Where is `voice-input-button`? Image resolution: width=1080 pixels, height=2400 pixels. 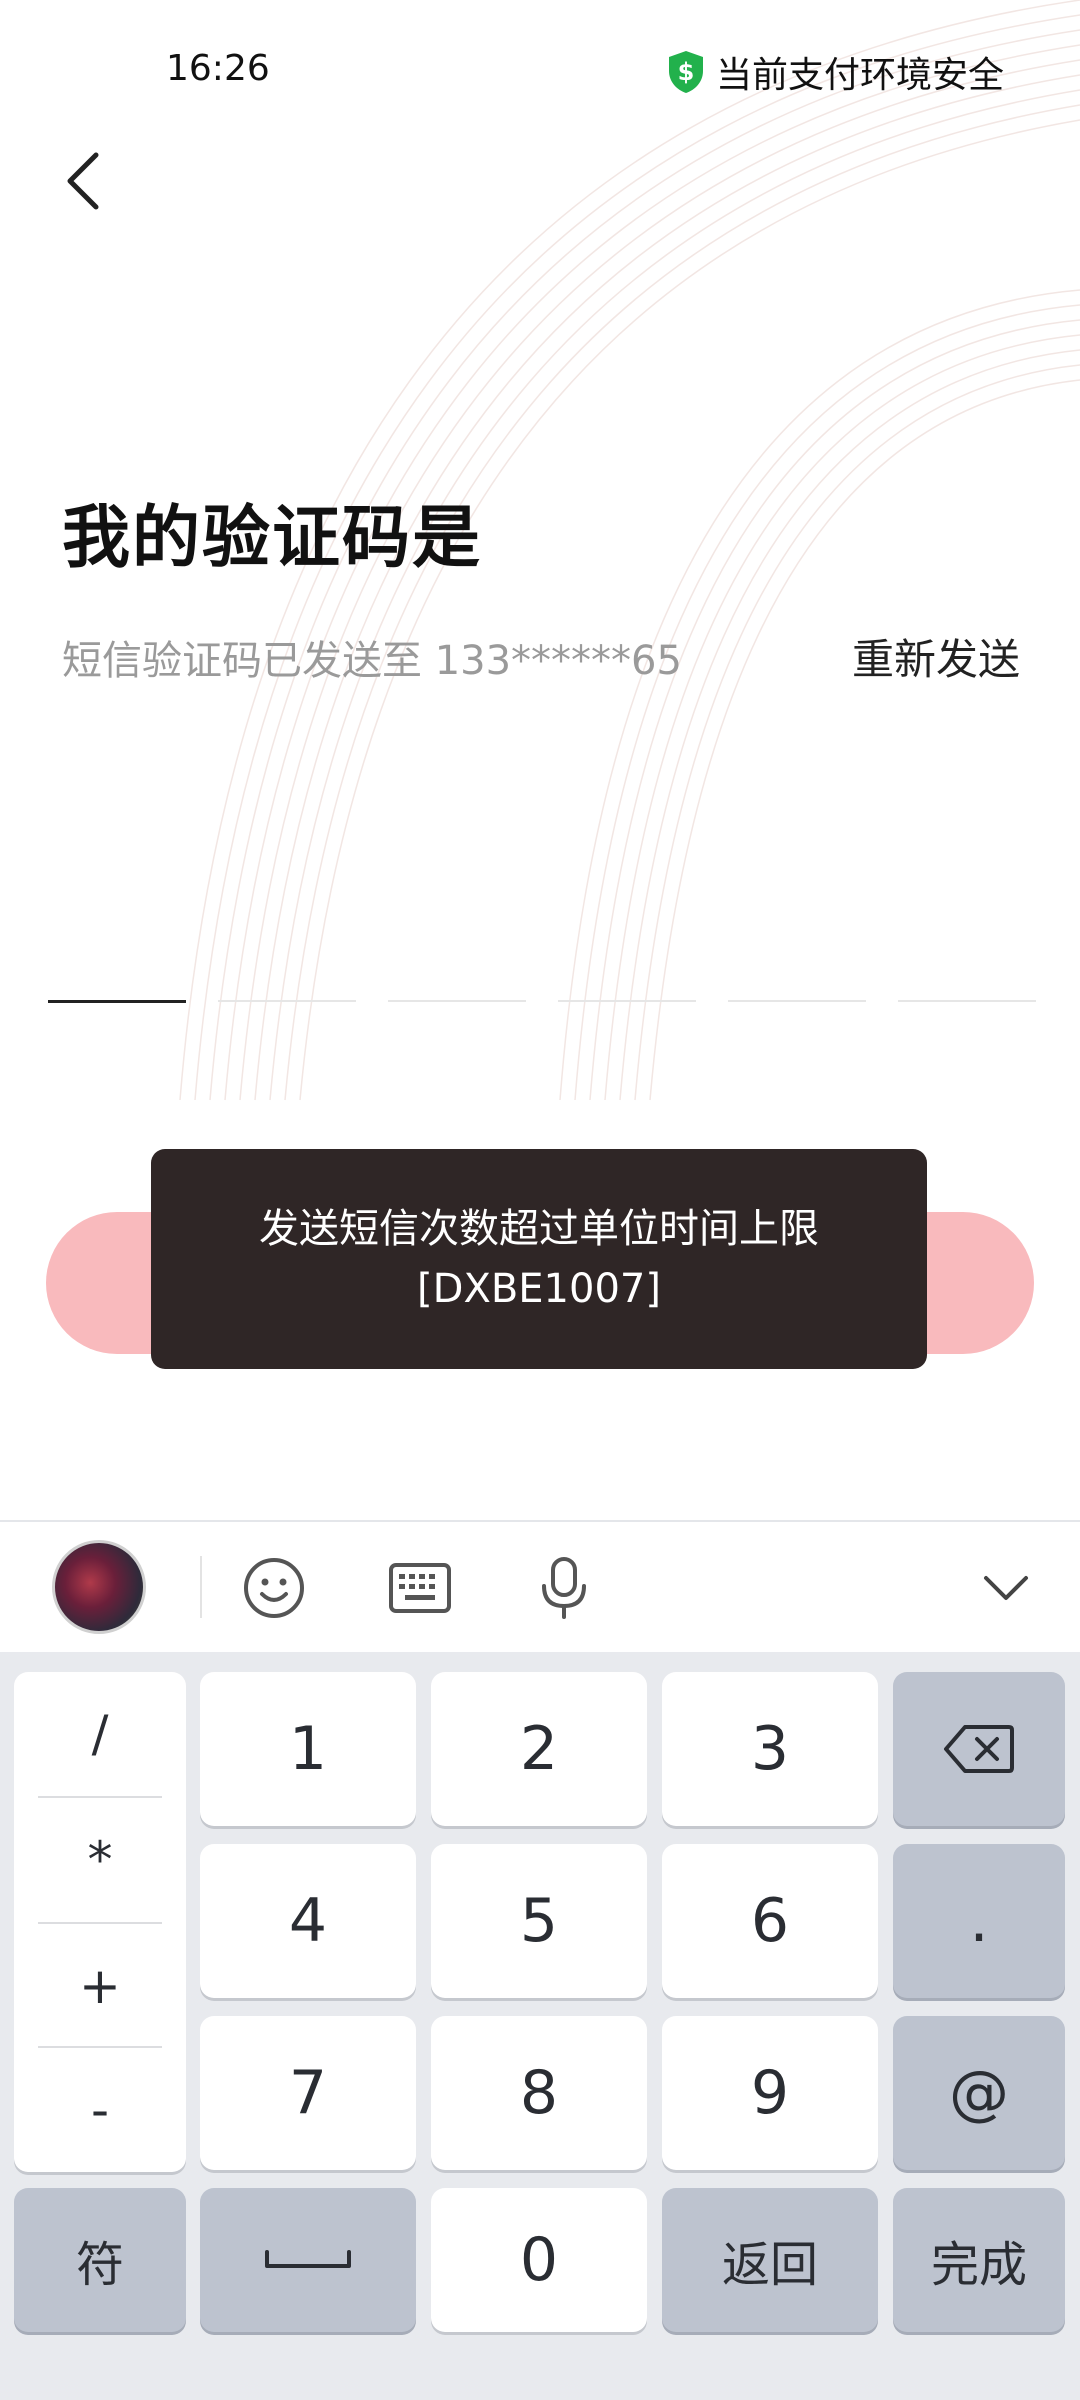 voice-input-button is located at coordinates (564, 1588).